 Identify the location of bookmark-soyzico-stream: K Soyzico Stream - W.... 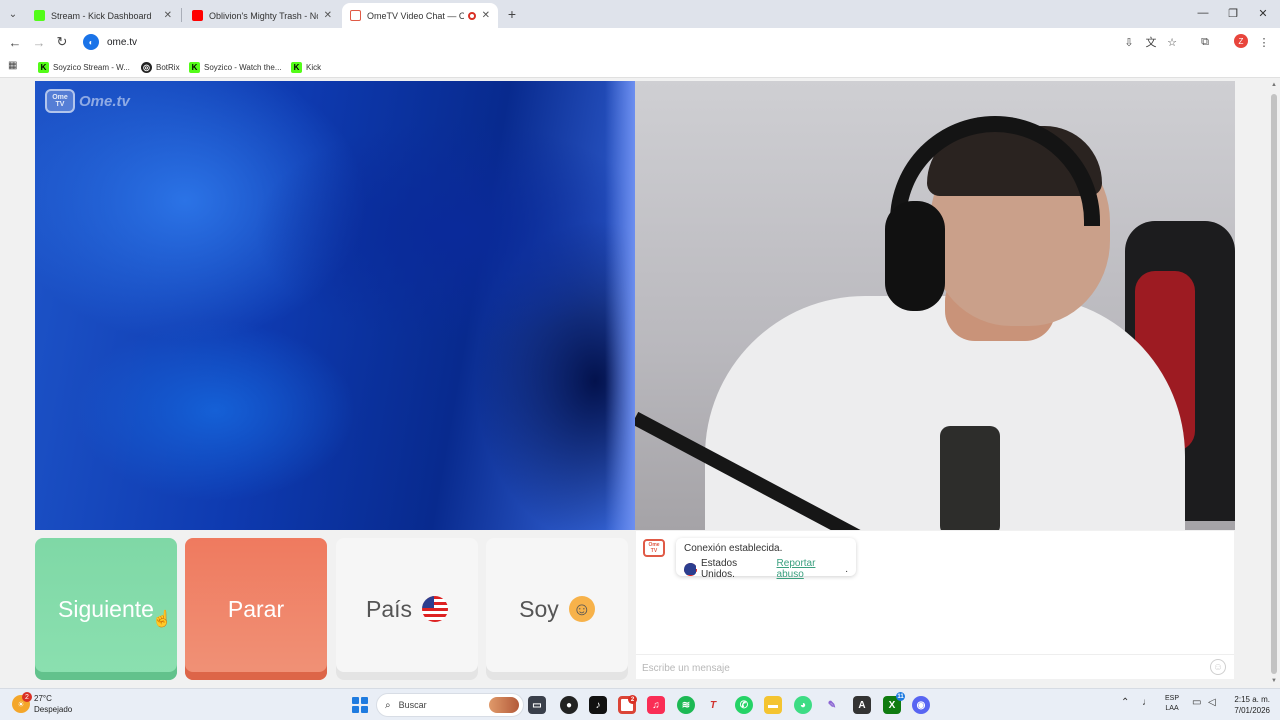
(84, 67).